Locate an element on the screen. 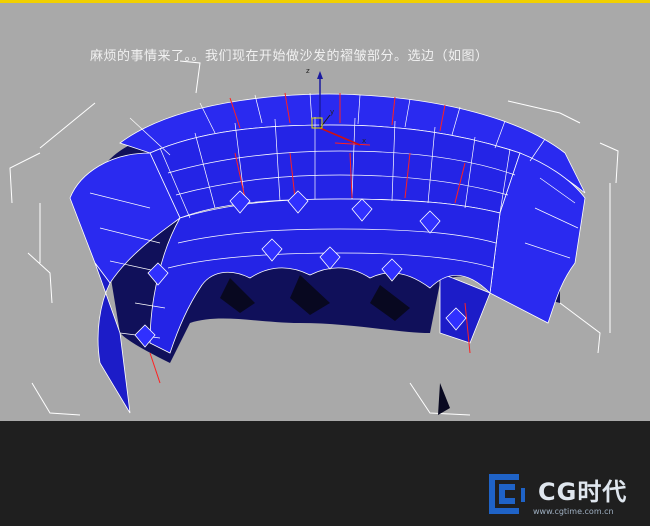 This screenshot has height=526, width=650. tutorial-caption: 麻烦的事情来了。。我们现在开始做沙发的褶皱部分。选边（如图） is located at coordinates (289, 56).